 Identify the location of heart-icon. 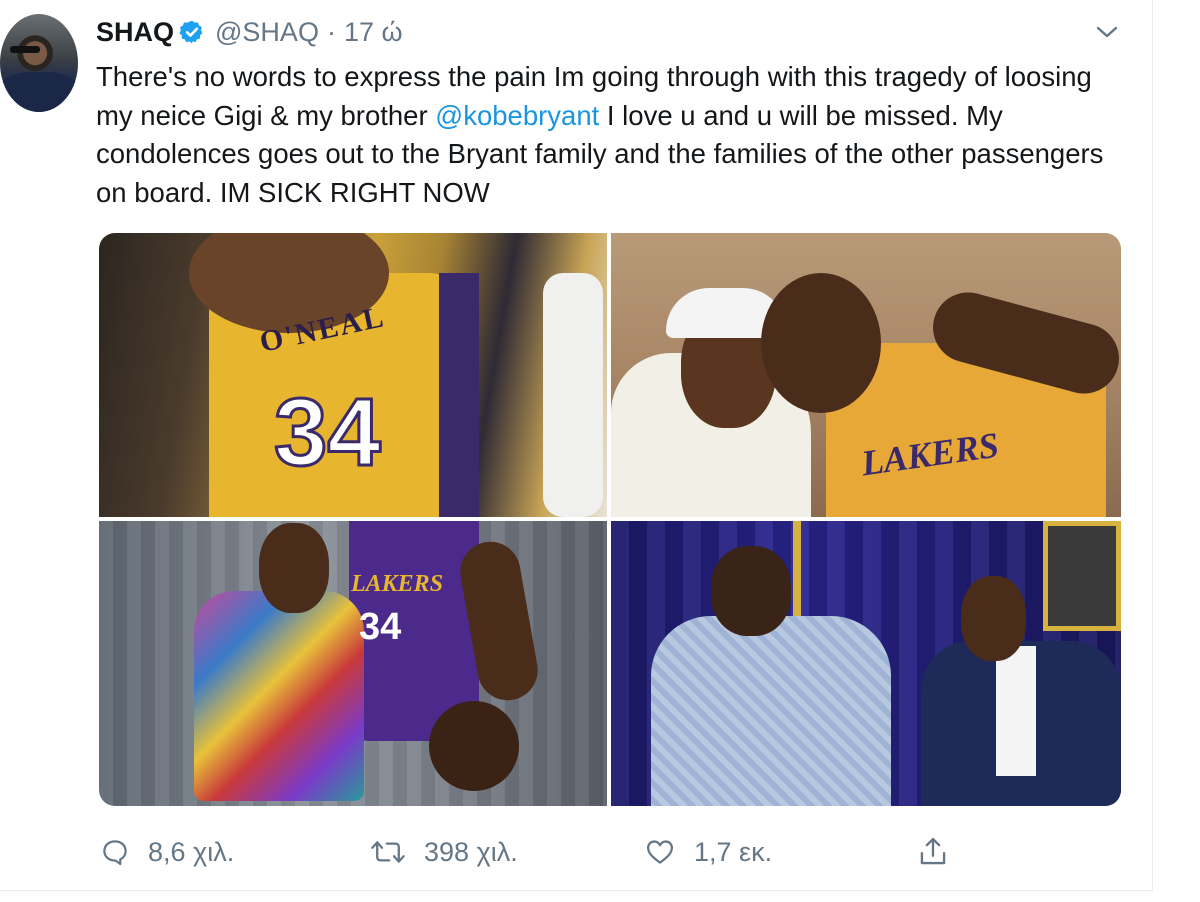
(660, 852).